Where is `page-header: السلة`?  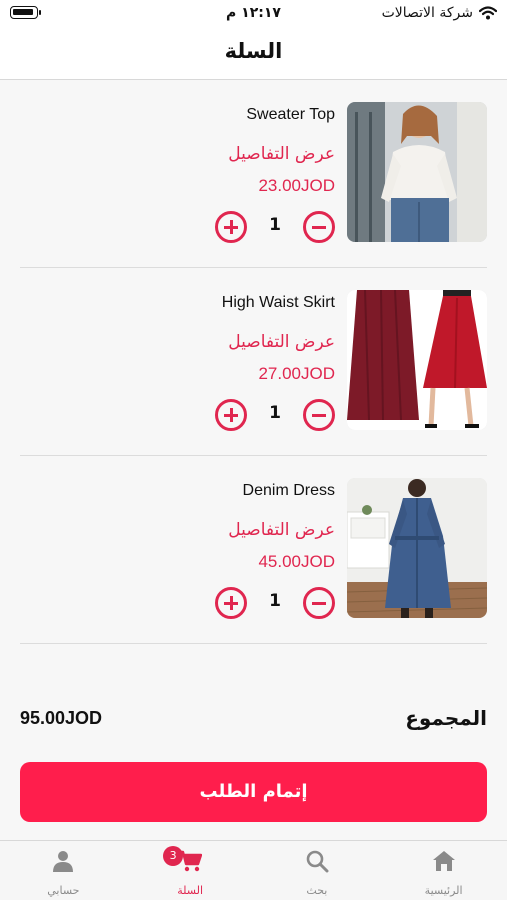
page-header: السلة is located at coordinates (253, 55).